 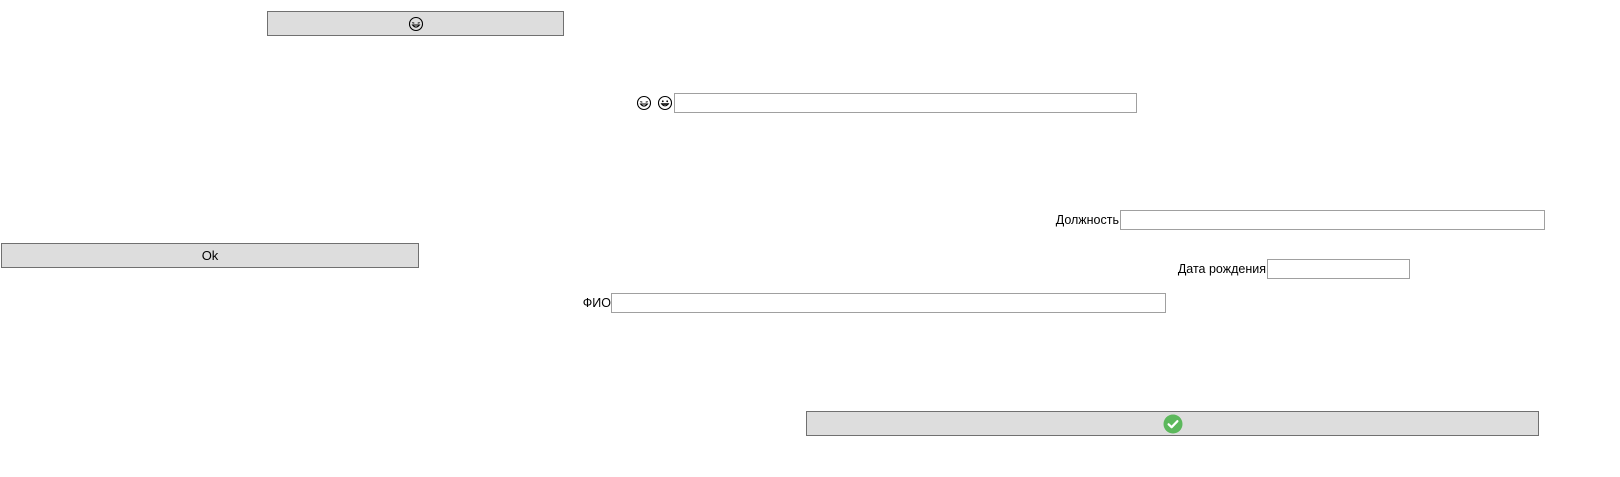 I want to click on emoji-text-field, so click(x=905, y=103).